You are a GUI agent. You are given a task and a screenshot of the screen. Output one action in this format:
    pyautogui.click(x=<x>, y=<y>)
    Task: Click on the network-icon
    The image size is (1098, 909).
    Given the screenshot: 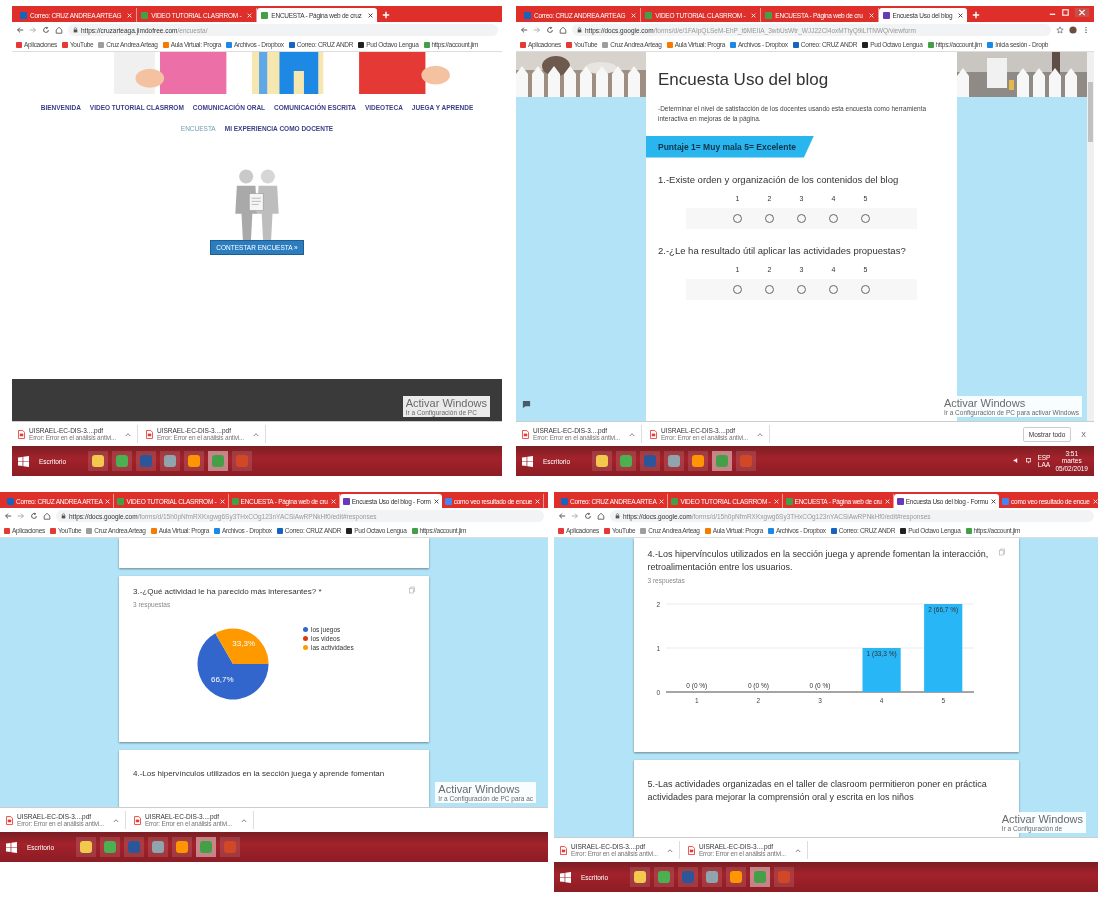 What is the action you would take?
    pyautogui.click(x=1029, y=461)
    